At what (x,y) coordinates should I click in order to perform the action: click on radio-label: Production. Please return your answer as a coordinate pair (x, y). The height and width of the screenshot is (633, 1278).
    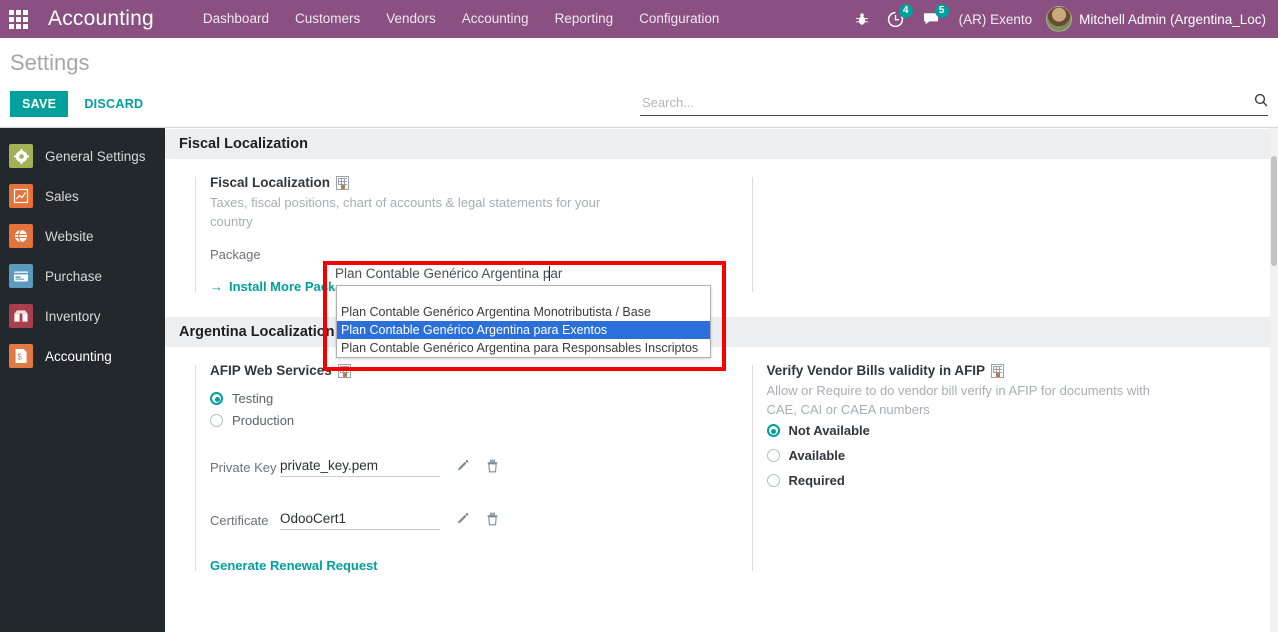
    Looking at the image, I should click on (263, 420).